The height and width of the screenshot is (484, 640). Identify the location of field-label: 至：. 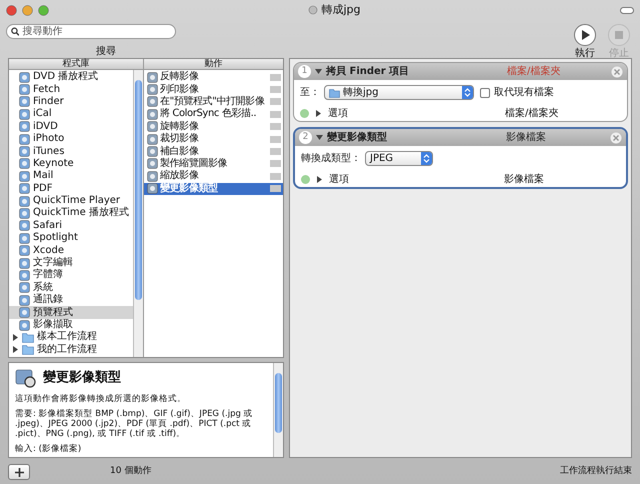
(310, 93).